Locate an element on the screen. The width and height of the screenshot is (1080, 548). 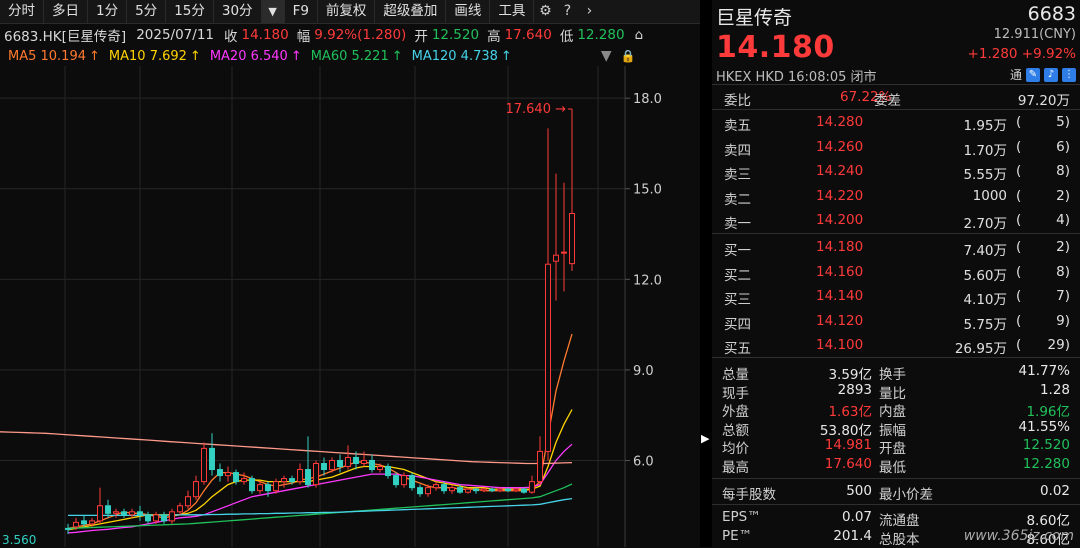
stat-value: 201.4 is located at coordinates (852, 535).